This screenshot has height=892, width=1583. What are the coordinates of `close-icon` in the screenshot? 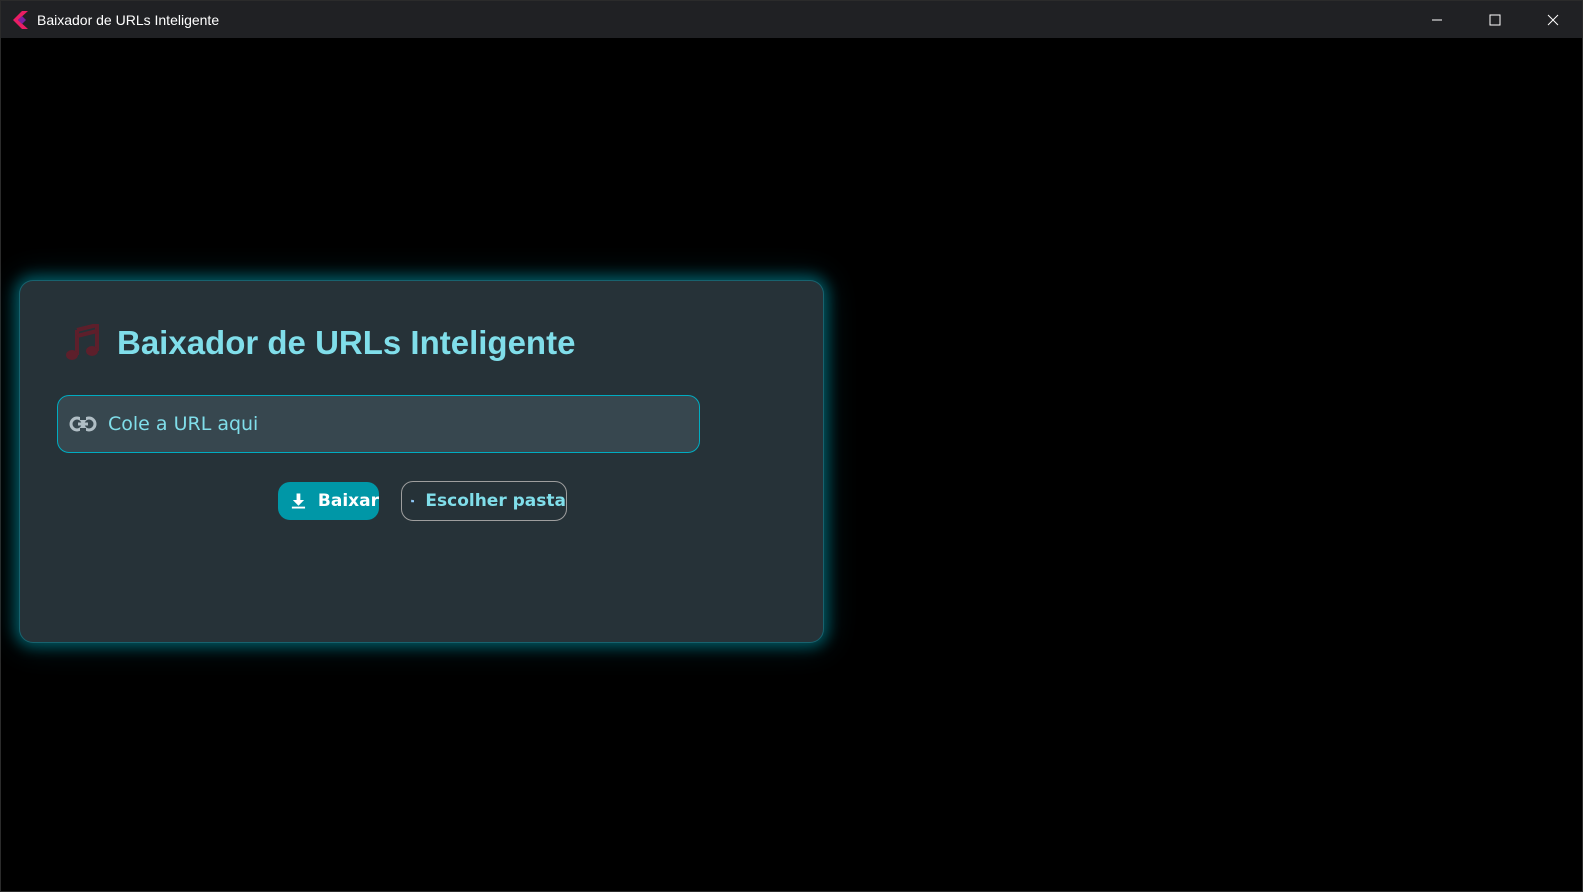 It's located at (1553, 19).